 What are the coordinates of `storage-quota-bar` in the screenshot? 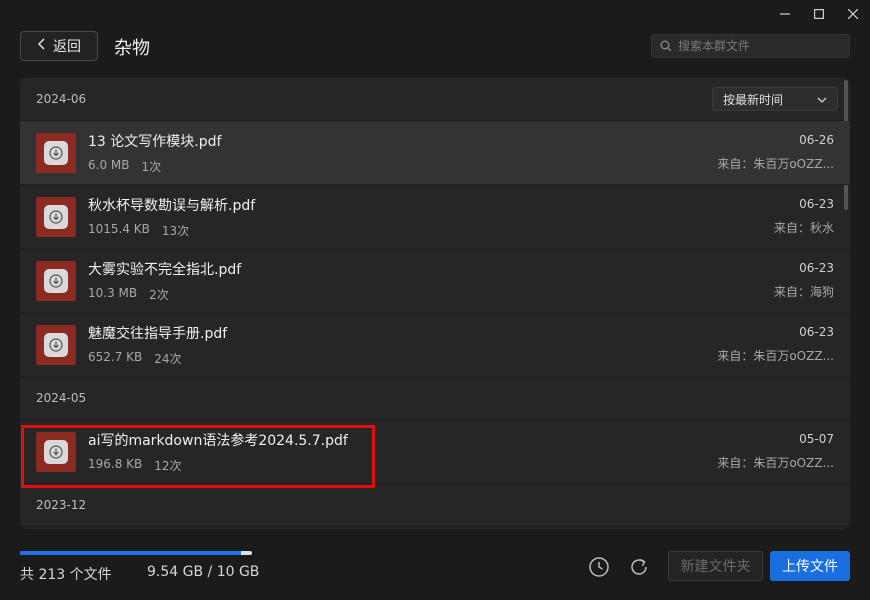 It's located at (136, 553).